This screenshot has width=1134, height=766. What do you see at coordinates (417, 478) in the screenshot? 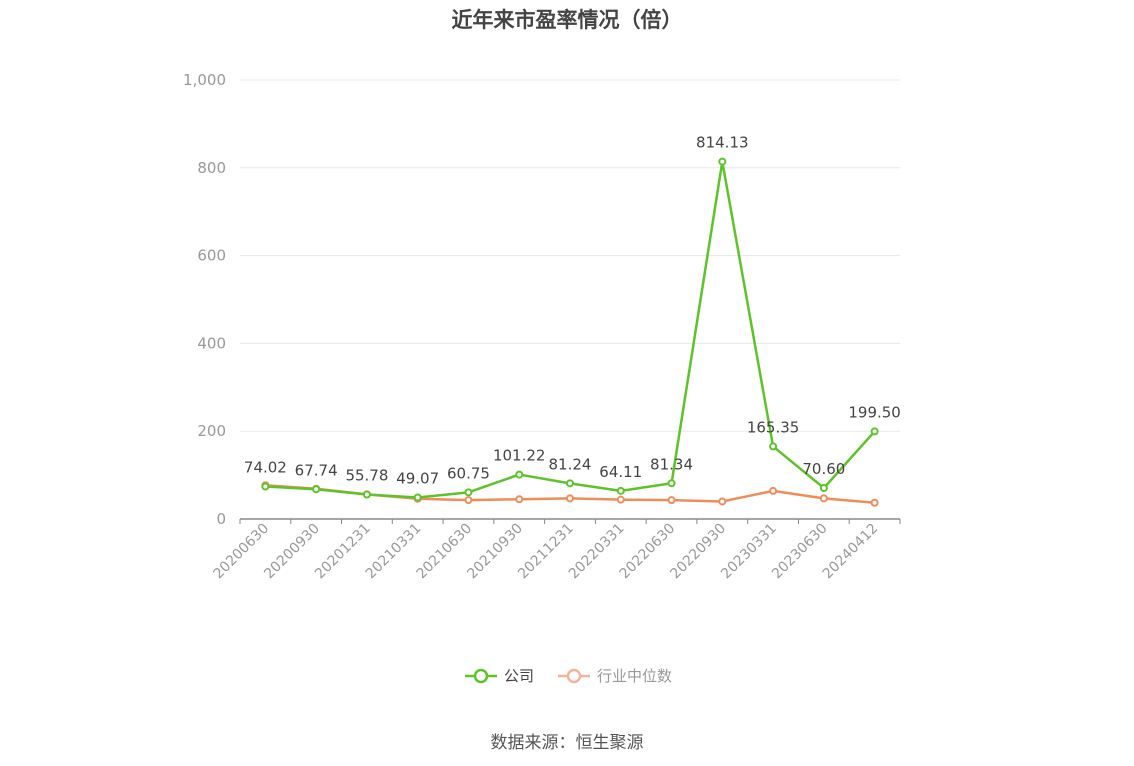
I see `data-label: 49.07` at bounding box center [417, 478].